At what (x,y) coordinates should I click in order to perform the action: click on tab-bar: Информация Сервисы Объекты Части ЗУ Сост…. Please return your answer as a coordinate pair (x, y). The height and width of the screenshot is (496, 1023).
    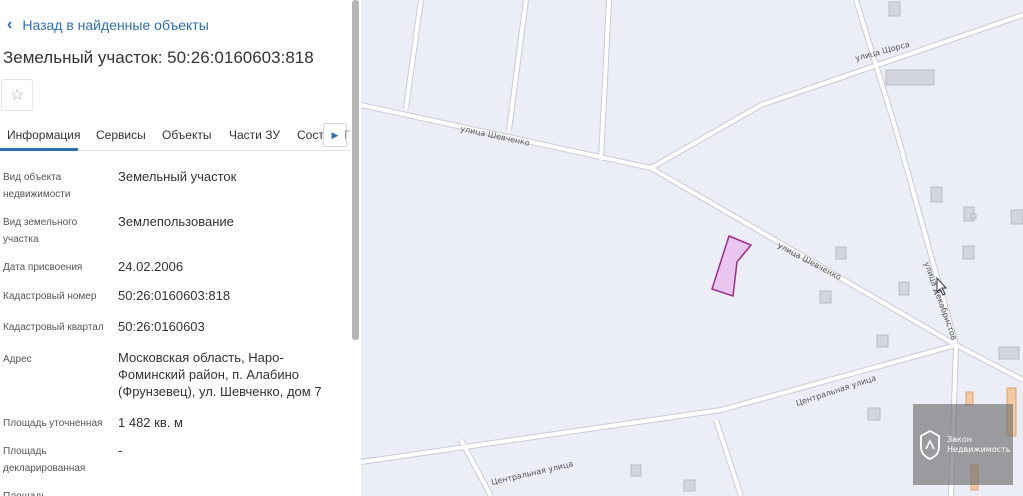
    Looking at the image, I should click on (175, 136).